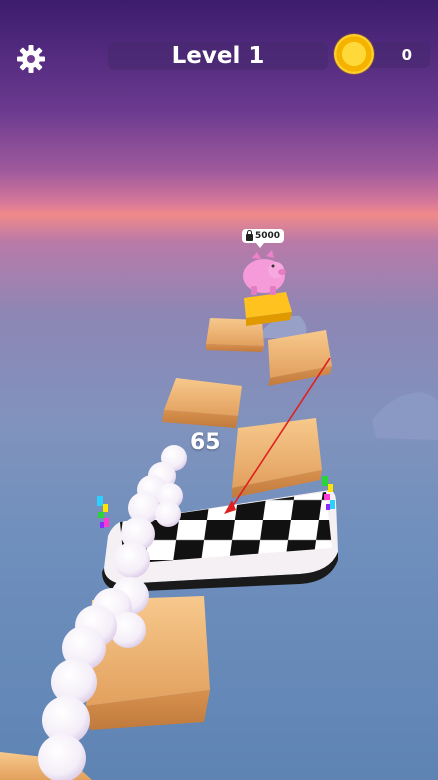 This screenshot has width=438, height=780. Describe the element at coordinates (405, 416) in the screenshot. I see `distant-rock` at that location.